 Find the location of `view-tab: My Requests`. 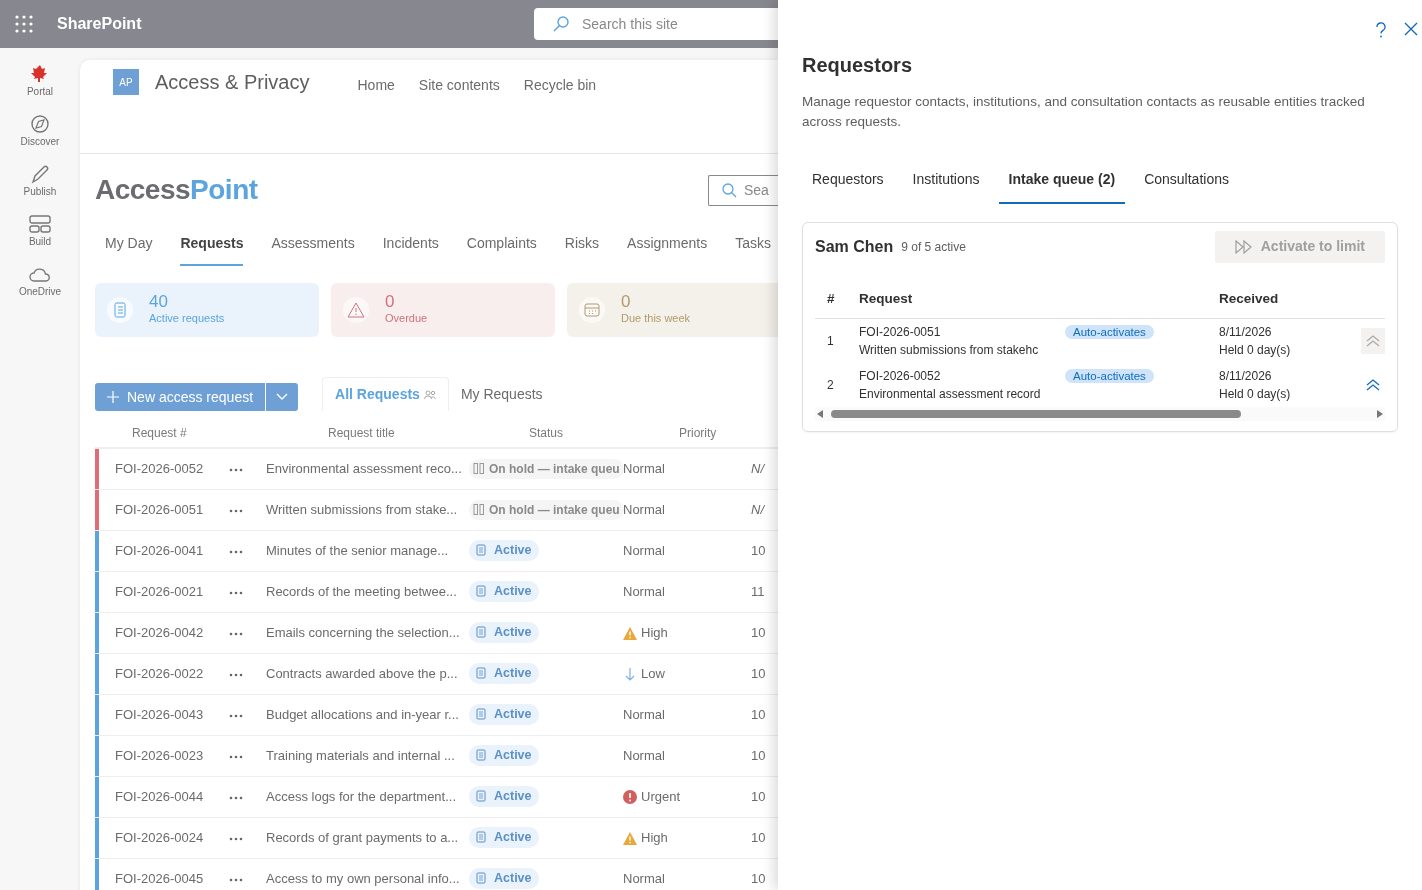

view-tab: My Requests is located at coordinates (501, 394).